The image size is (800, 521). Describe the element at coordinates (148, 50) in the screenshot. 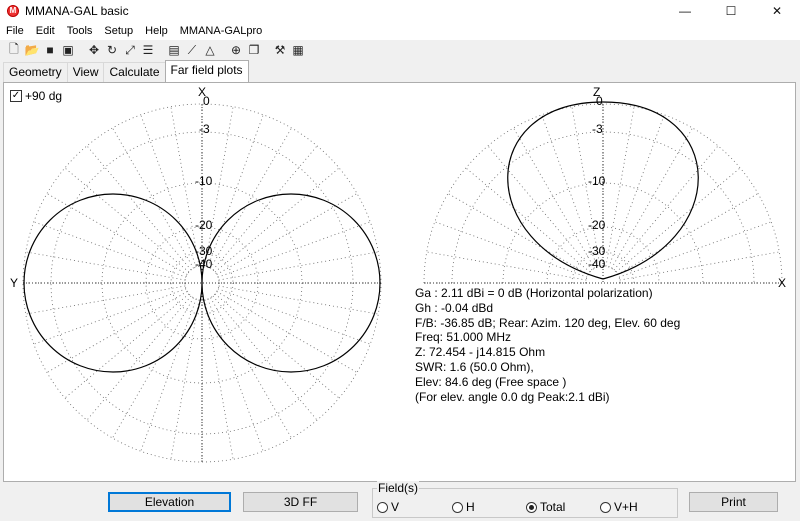

I see `list-icon: ☰` at that location.